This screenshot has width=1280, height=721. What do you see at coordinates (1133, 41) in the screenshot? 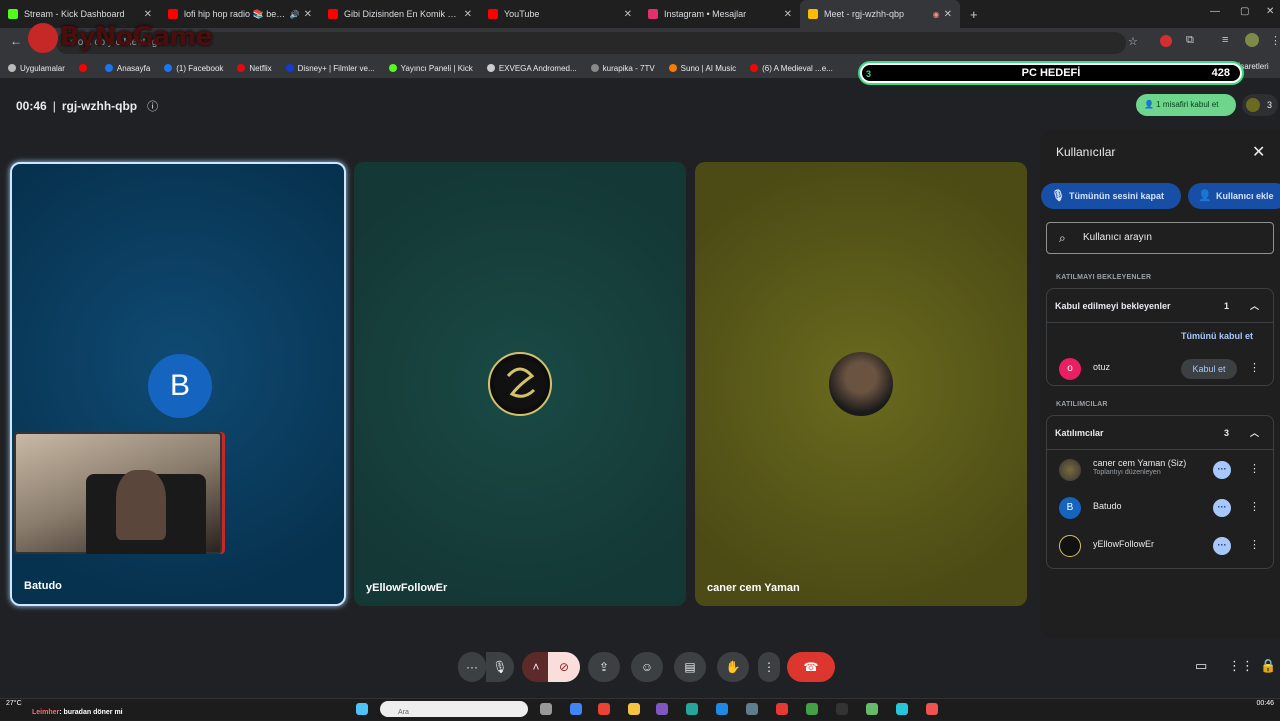
I see `bookmark-star-icon: ☆` at bounding box center [1133, 41].